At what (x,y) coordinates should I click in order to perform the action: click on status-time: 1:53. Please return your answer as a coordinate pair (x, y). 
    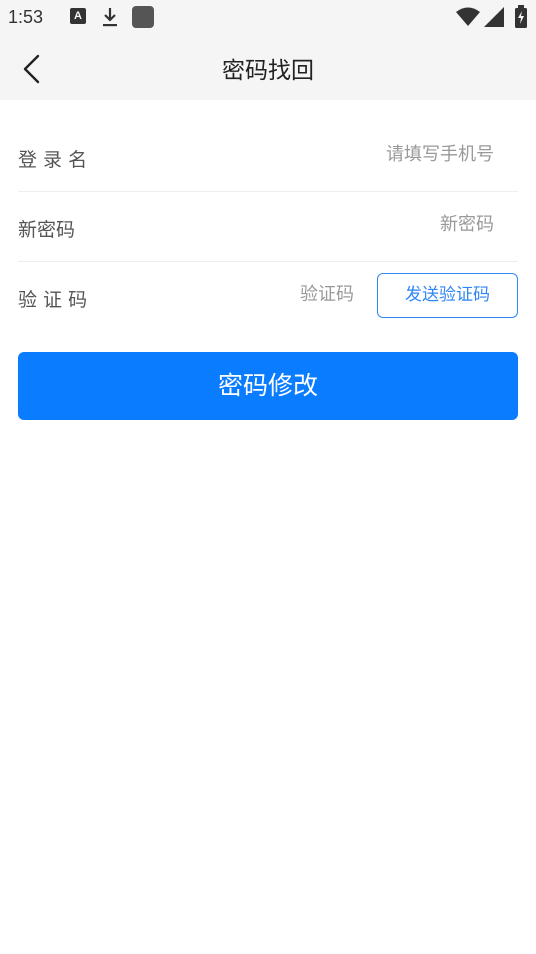
    Looking at the image, I should click on (26, 17).